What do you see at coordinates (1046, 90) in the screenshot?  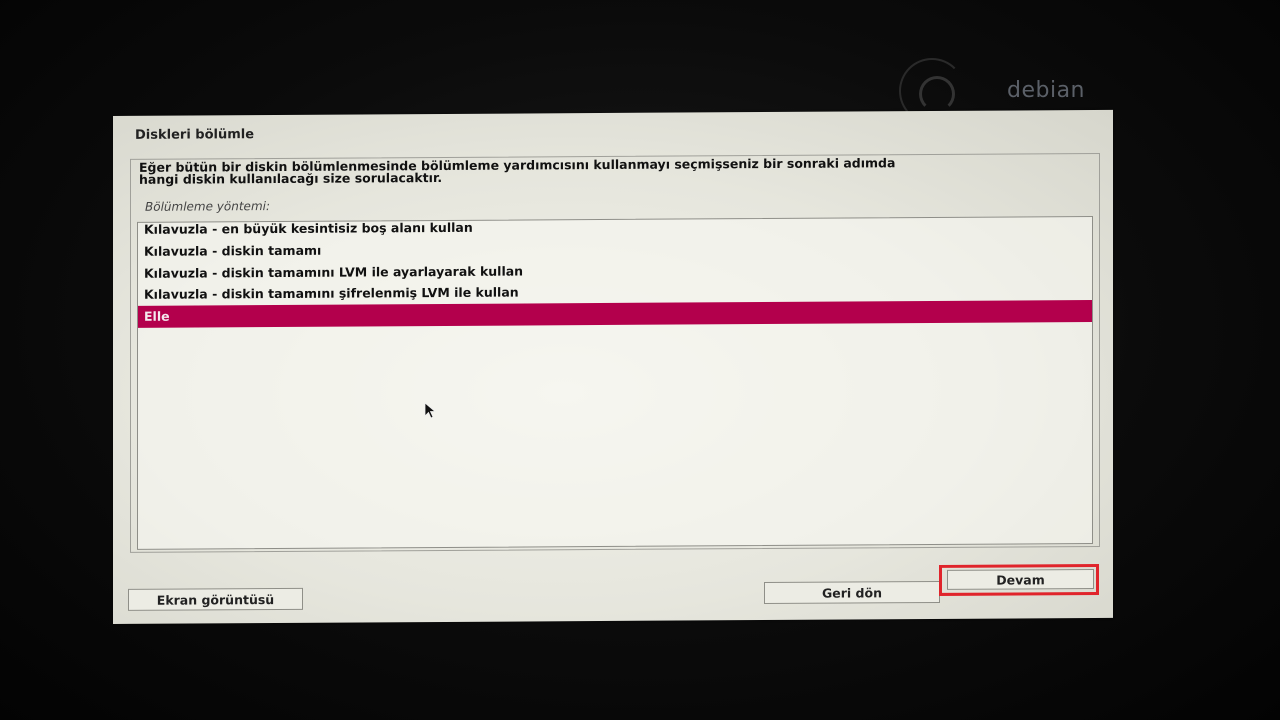 I see `logo-text: debian` at bounding box center [1046, 90].